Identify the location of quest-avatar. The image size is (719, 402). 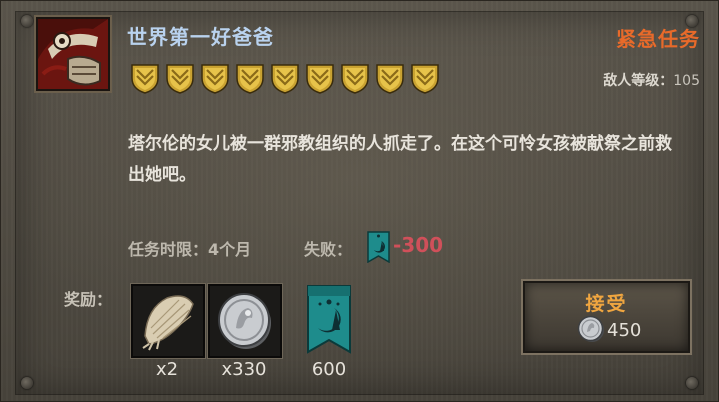
(73, 54).